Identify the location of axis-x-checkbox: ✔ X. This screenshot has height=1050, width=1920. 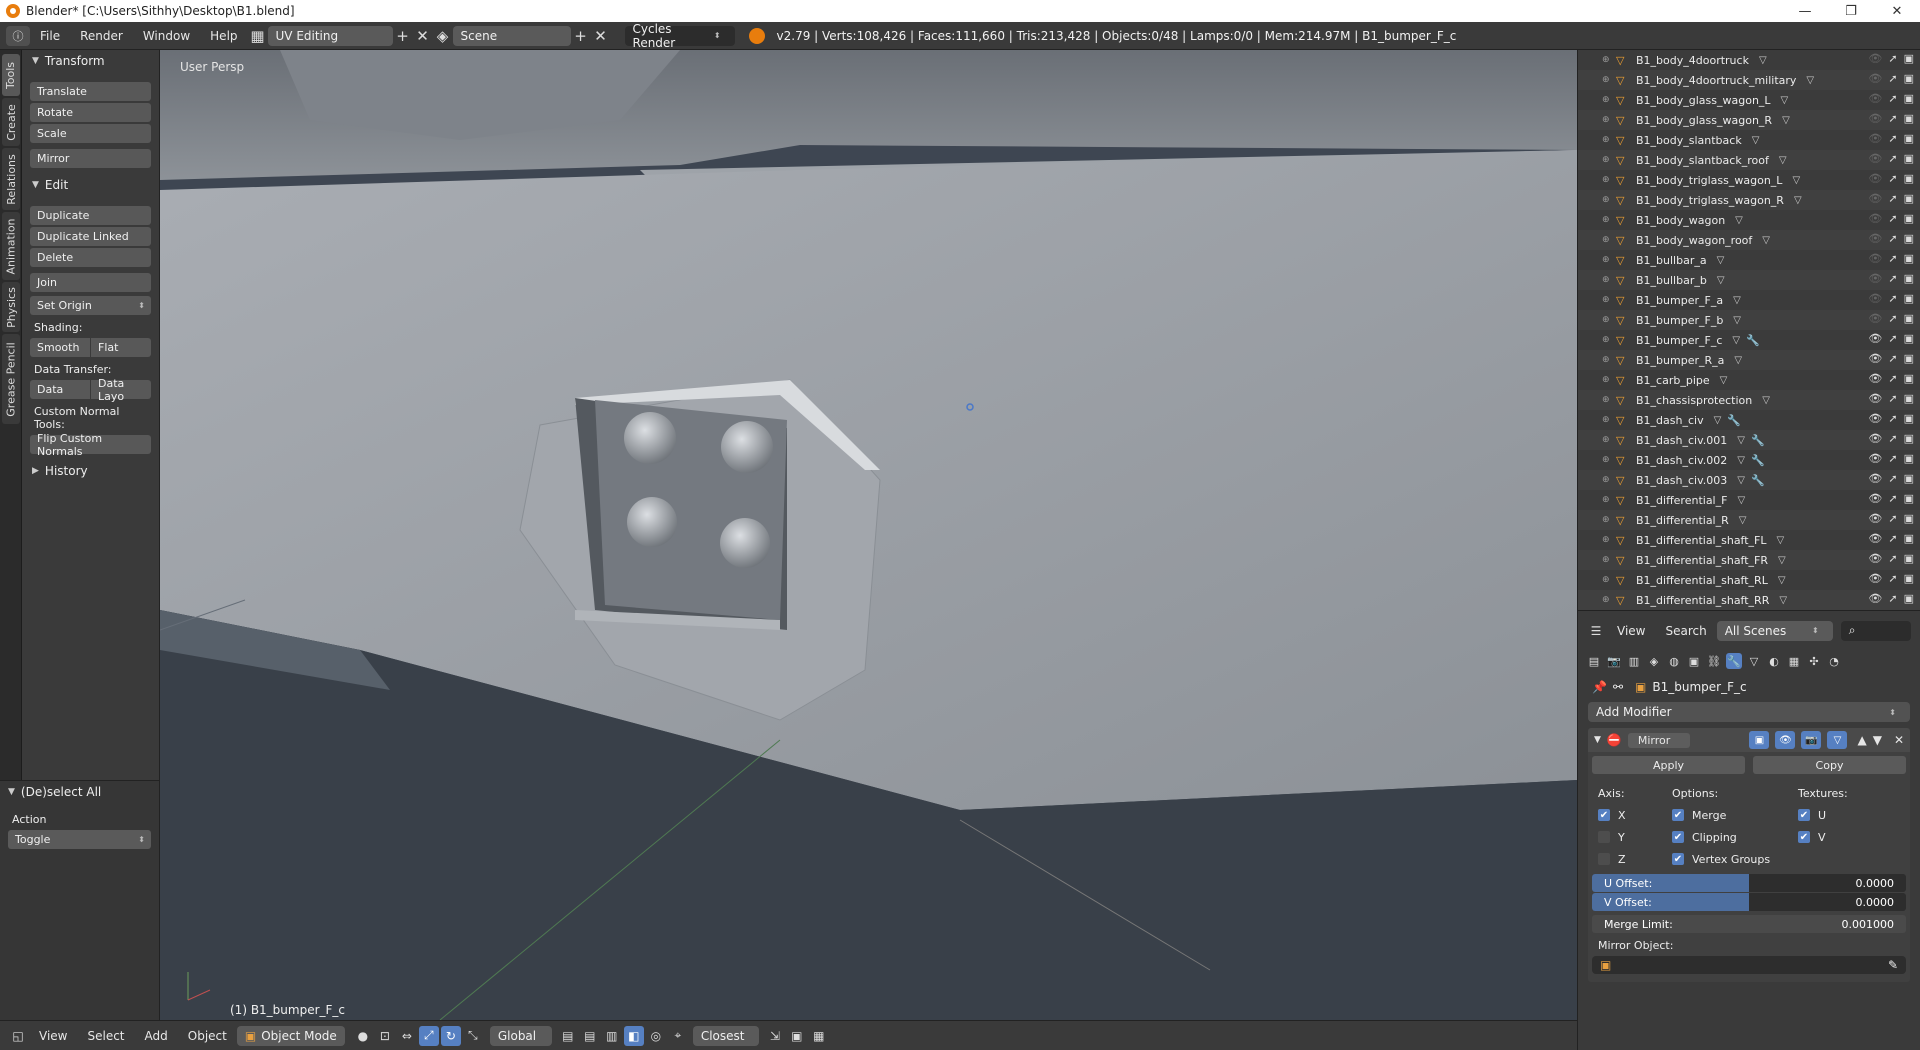
(1635, 815).